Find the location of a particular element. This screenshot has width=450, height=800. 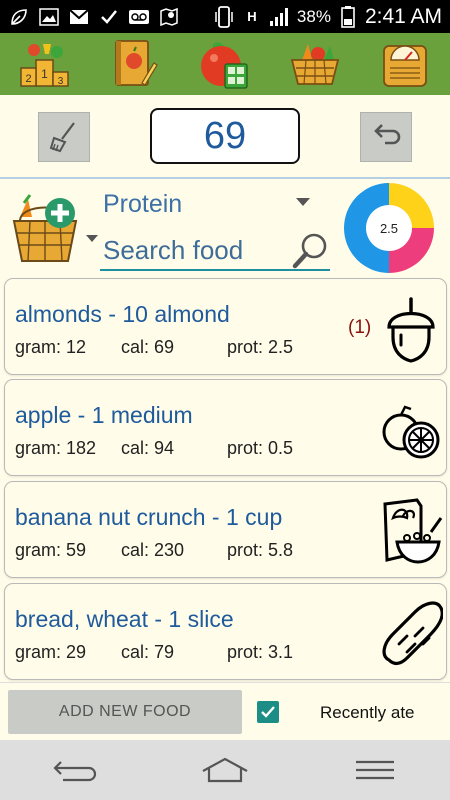

filter-row: Protein 2.5 is located at coordinates (225, 226).